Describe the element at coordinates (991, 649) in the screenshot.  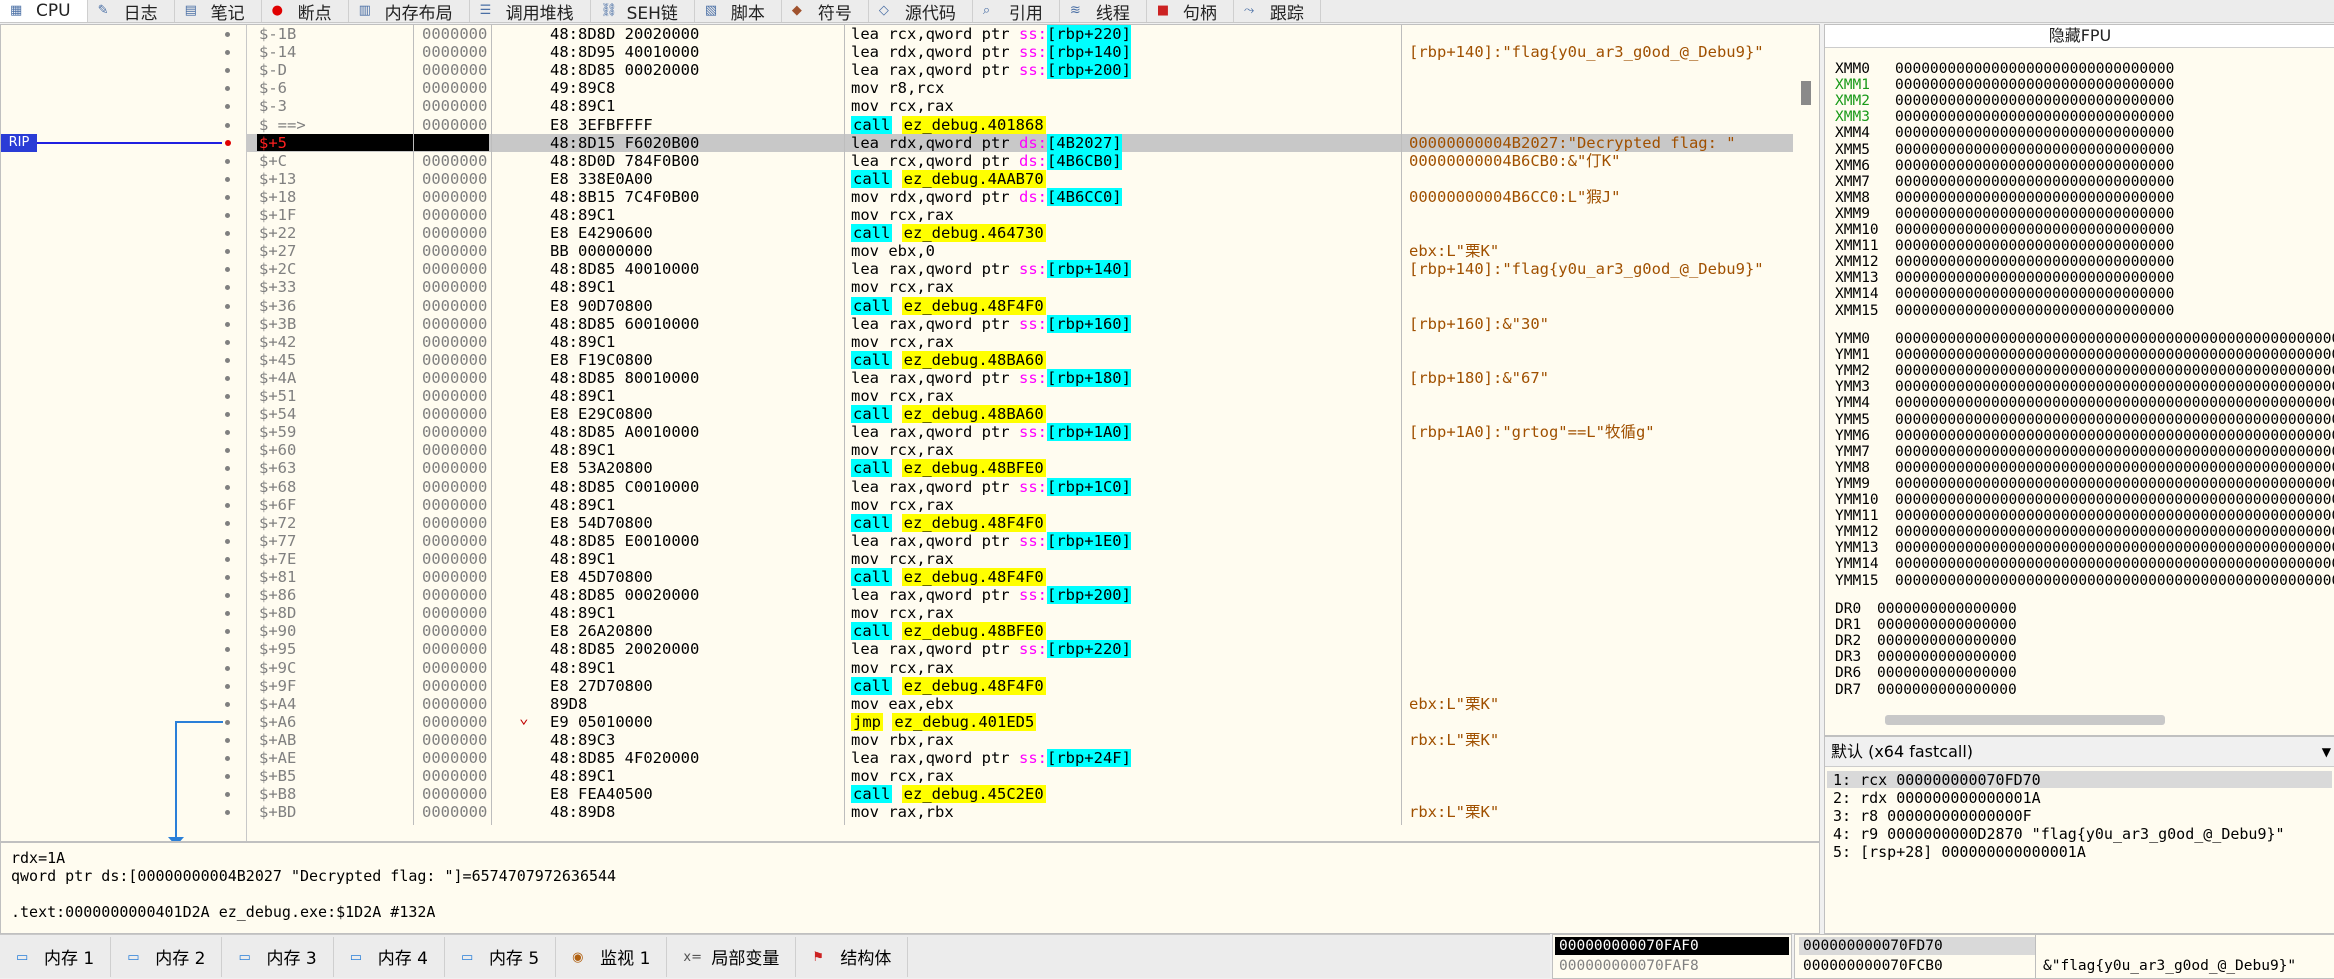
I see `instruction: lea rax,qword ptr ss:[rbp+220]` at that location.